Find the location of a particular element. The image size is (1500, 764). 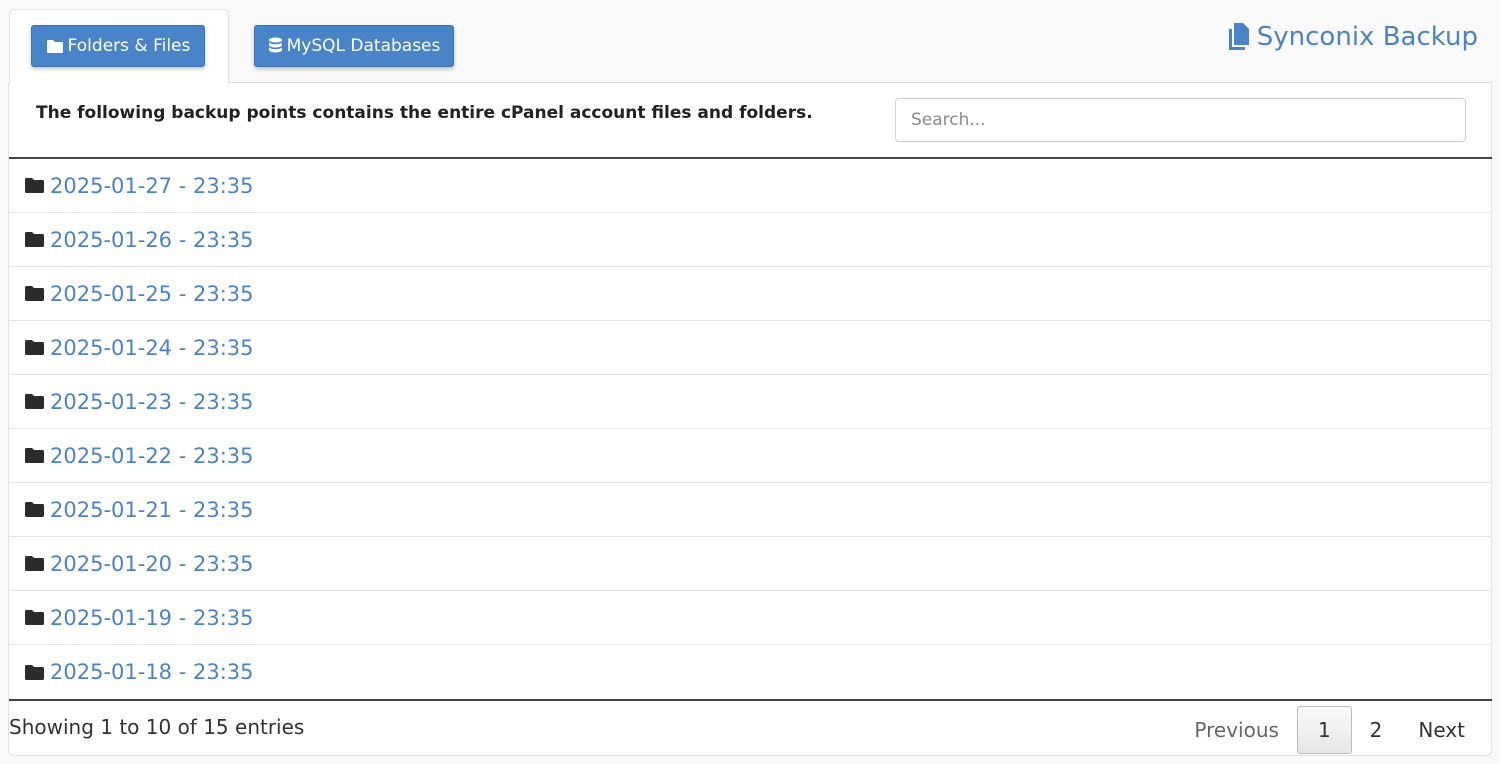

backup-row: 2025-01-27 - 23:35 is located at coordinates (750, 186).